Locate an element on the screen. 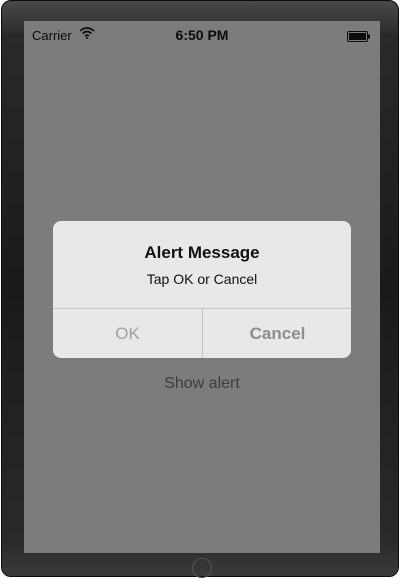 The height and width of the screenshot is (578, 400). alert-title: Alert Message is located at coordinates (202, 252).